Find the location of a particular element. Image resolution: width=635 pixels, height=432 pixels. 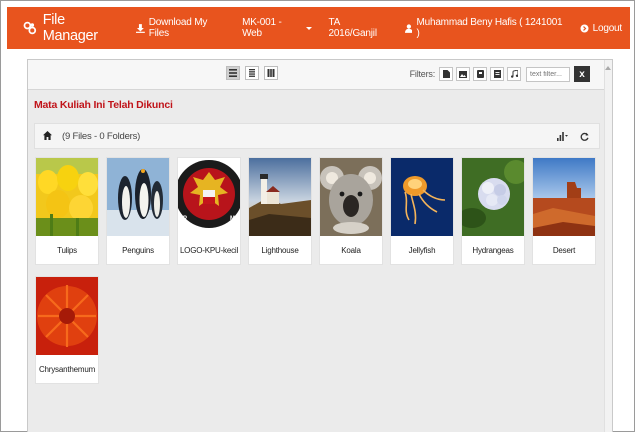

filter-file-button is located at coordinates (446, 74).